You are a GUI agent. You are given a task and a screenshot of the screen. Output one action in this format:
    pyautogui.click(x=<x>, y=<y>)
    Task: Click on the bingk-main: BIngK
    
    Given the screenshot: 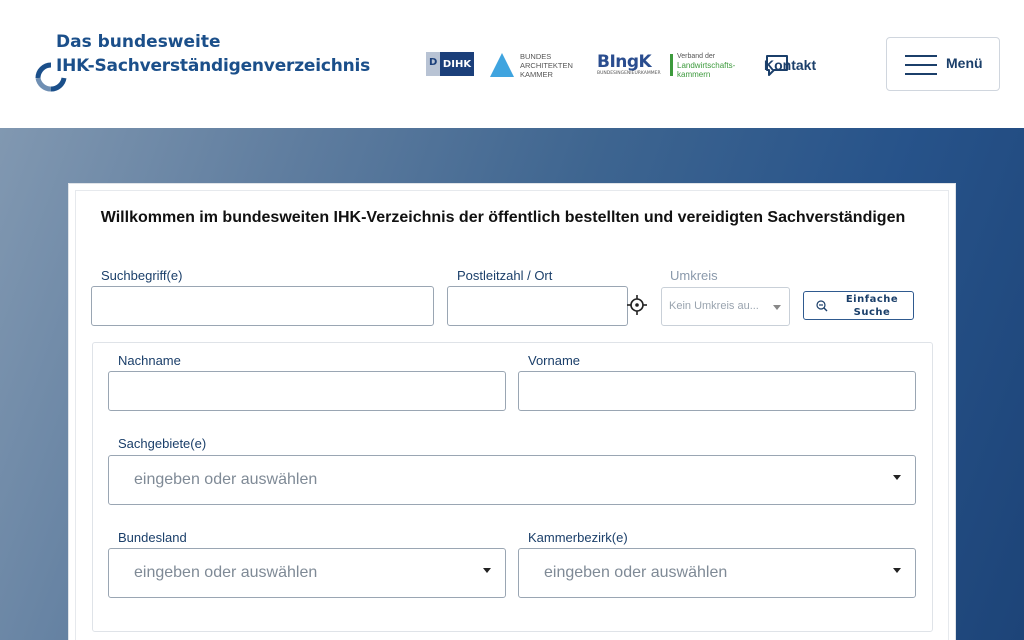 What is the action you would take?
    pyautogui.click(x=624, y=62)
    